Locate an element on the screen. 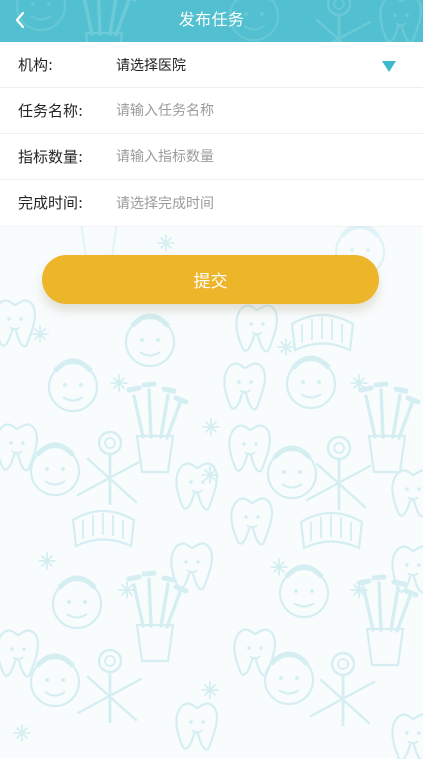 Image resolution: width=423 pixels, height=759 pixels. target-quantity-label: 指标数量: is located at coordinates (51, 157).